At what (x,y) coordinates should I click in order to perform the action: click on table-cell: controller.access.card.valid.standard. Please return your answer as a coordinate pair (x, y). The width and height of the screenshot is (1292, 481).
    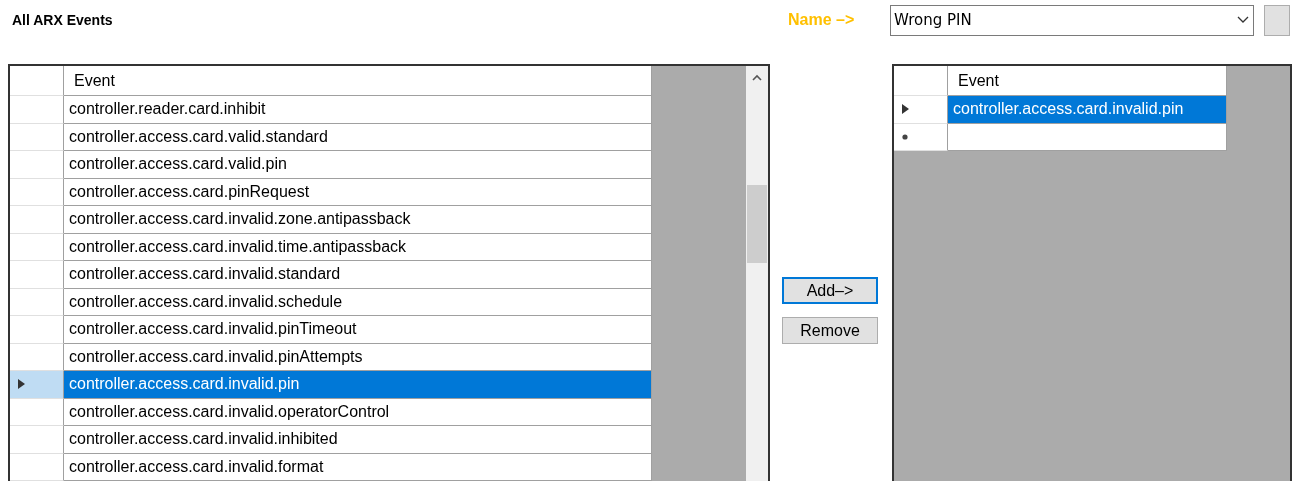
    Looking at the image, I should click on (358, 137).